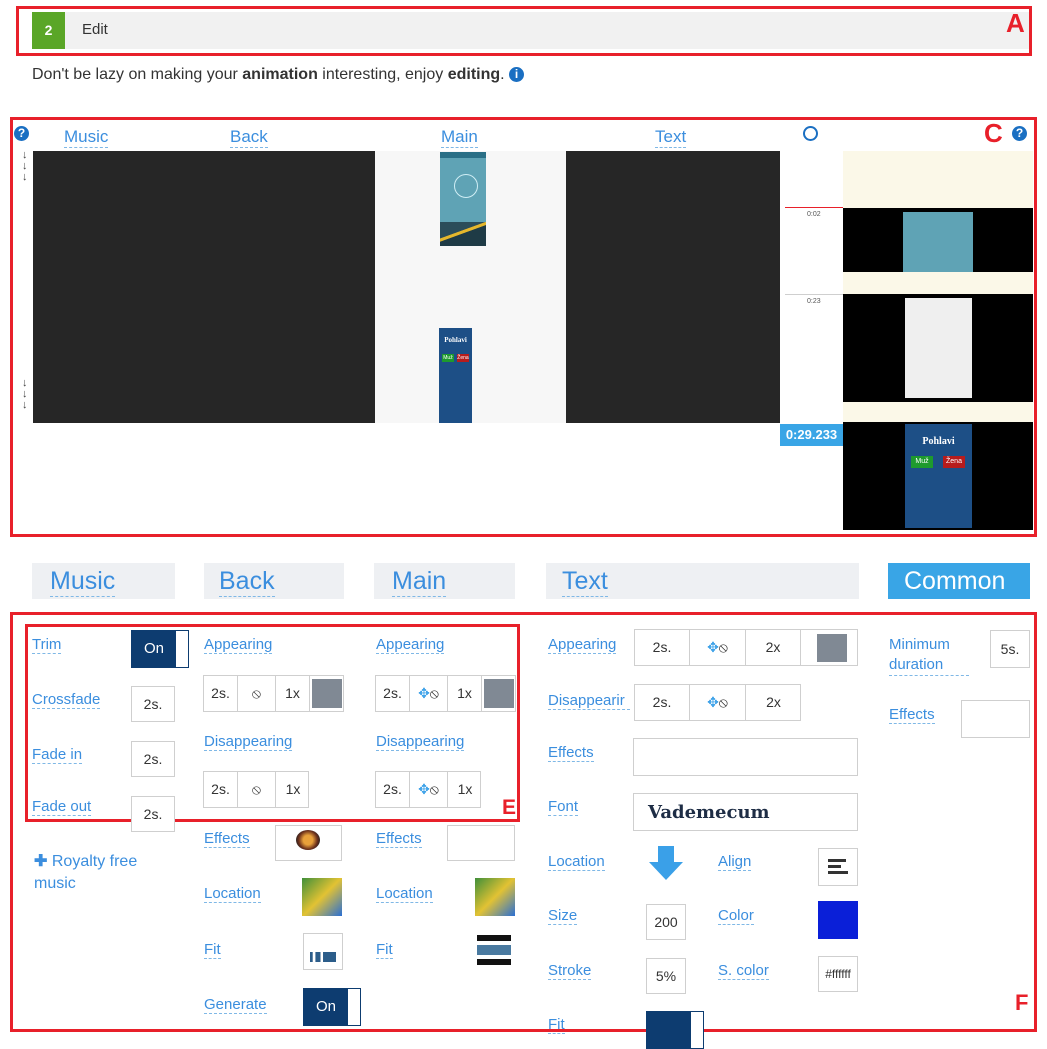 The width and height of the screenshot is (1047, 1049). What do you see at coordinates (563, 807) in the screenshot?
I see `font-label: Font` at bounding box center [563, 807].